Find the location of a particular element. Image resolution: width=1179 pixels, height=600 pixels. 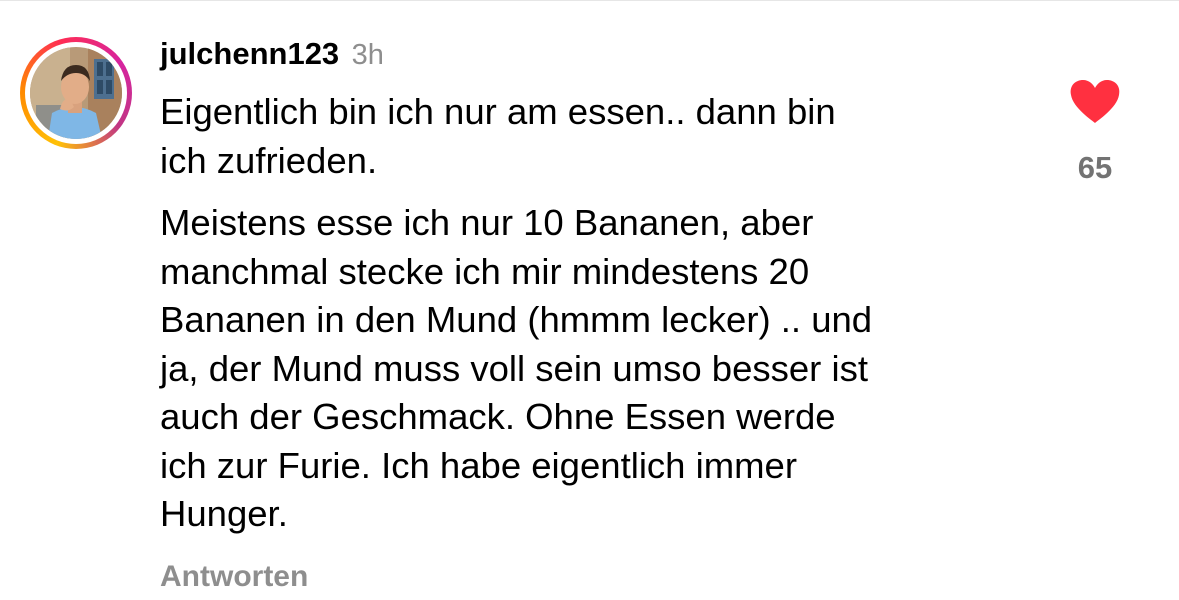

like-button is located at coordinates (1095, 102).